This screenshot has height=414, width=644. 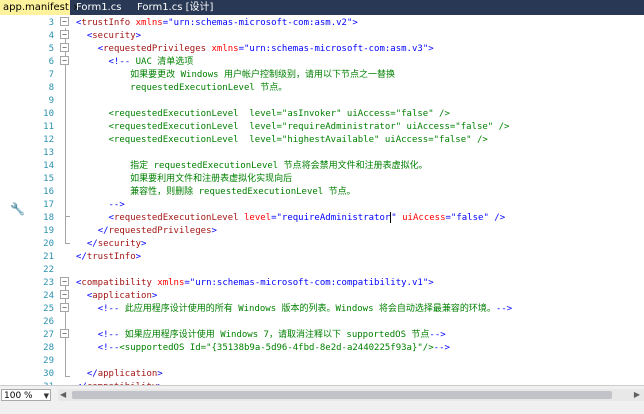 What do you see at coordinates (51, 23) in the screenshot?
I see `line-number: 3` at bounding box center [51, 23].